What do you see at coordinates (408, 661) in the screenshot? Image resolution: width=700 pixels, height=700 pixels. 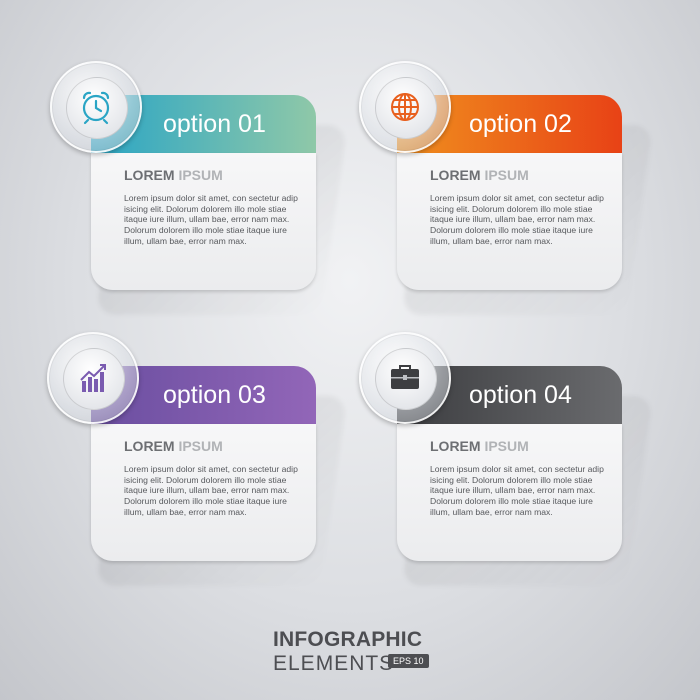 I see `eps-badge: EPS 10` at bounding box center [408, 661].